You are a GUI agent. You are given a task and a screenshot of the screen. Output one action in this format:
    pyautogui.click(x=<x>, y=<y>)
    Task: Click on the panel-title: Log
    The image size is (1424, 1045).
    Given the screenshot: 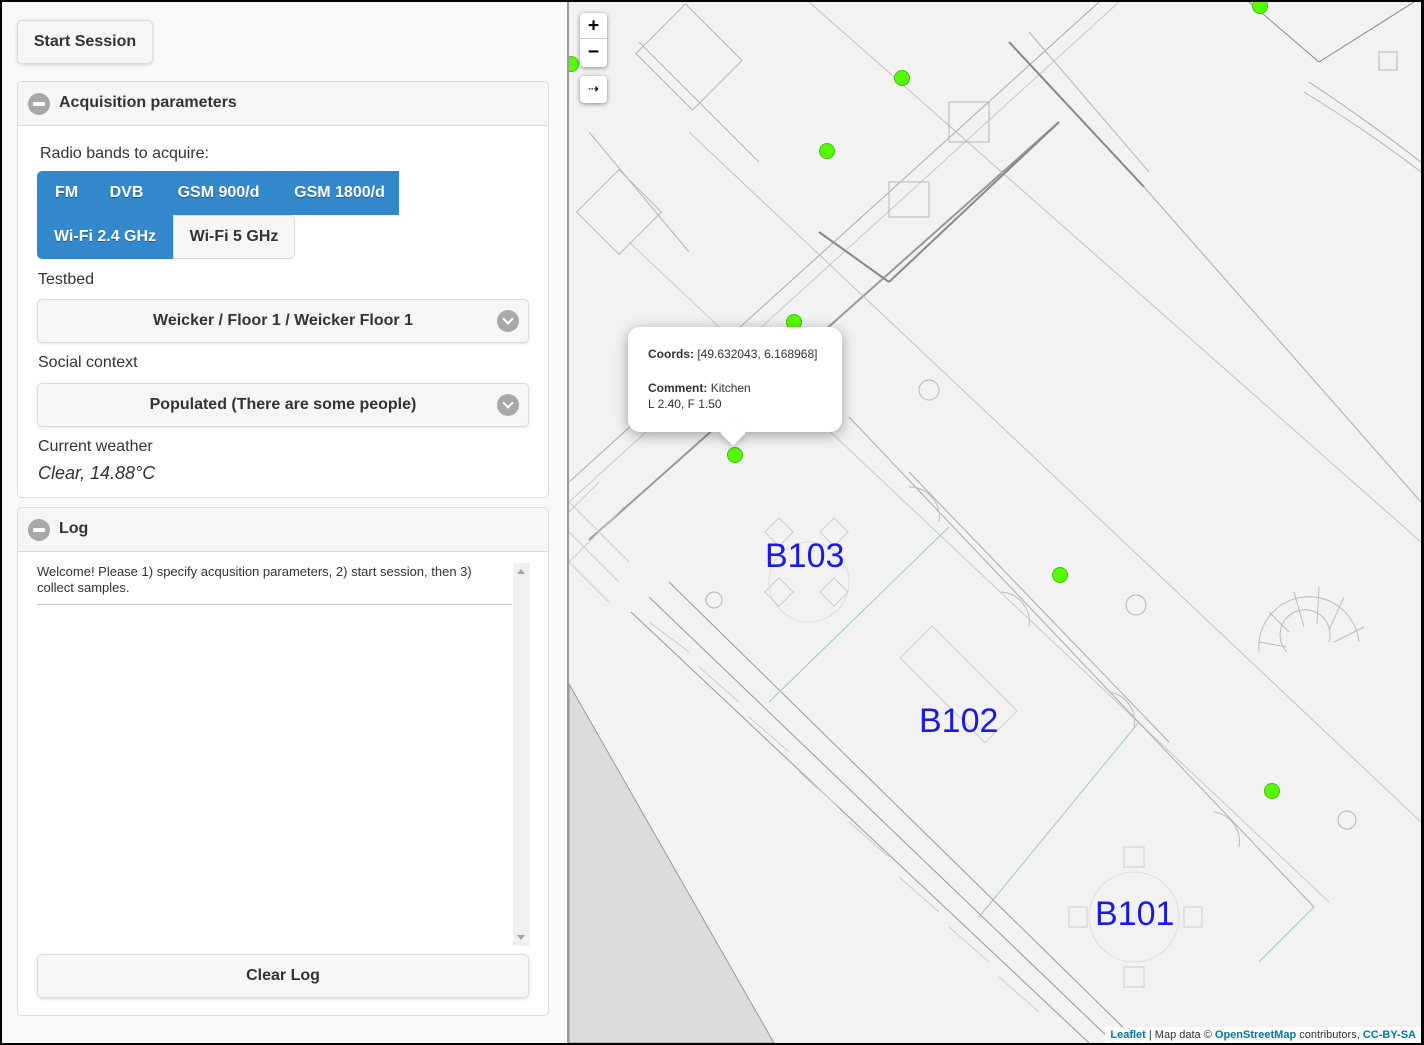 What is the action you would take?
    pyautogui.click(x=74, y=528)
    